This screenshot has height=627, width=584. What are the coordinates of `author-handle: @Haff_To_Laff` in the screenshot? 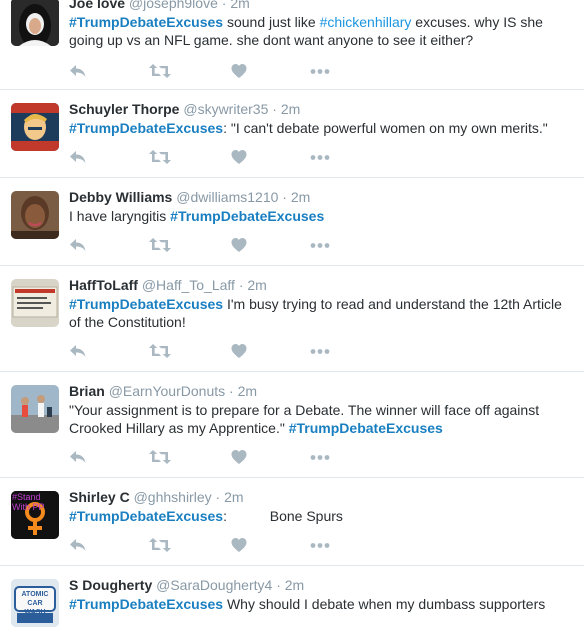 It's located at (188, 285).